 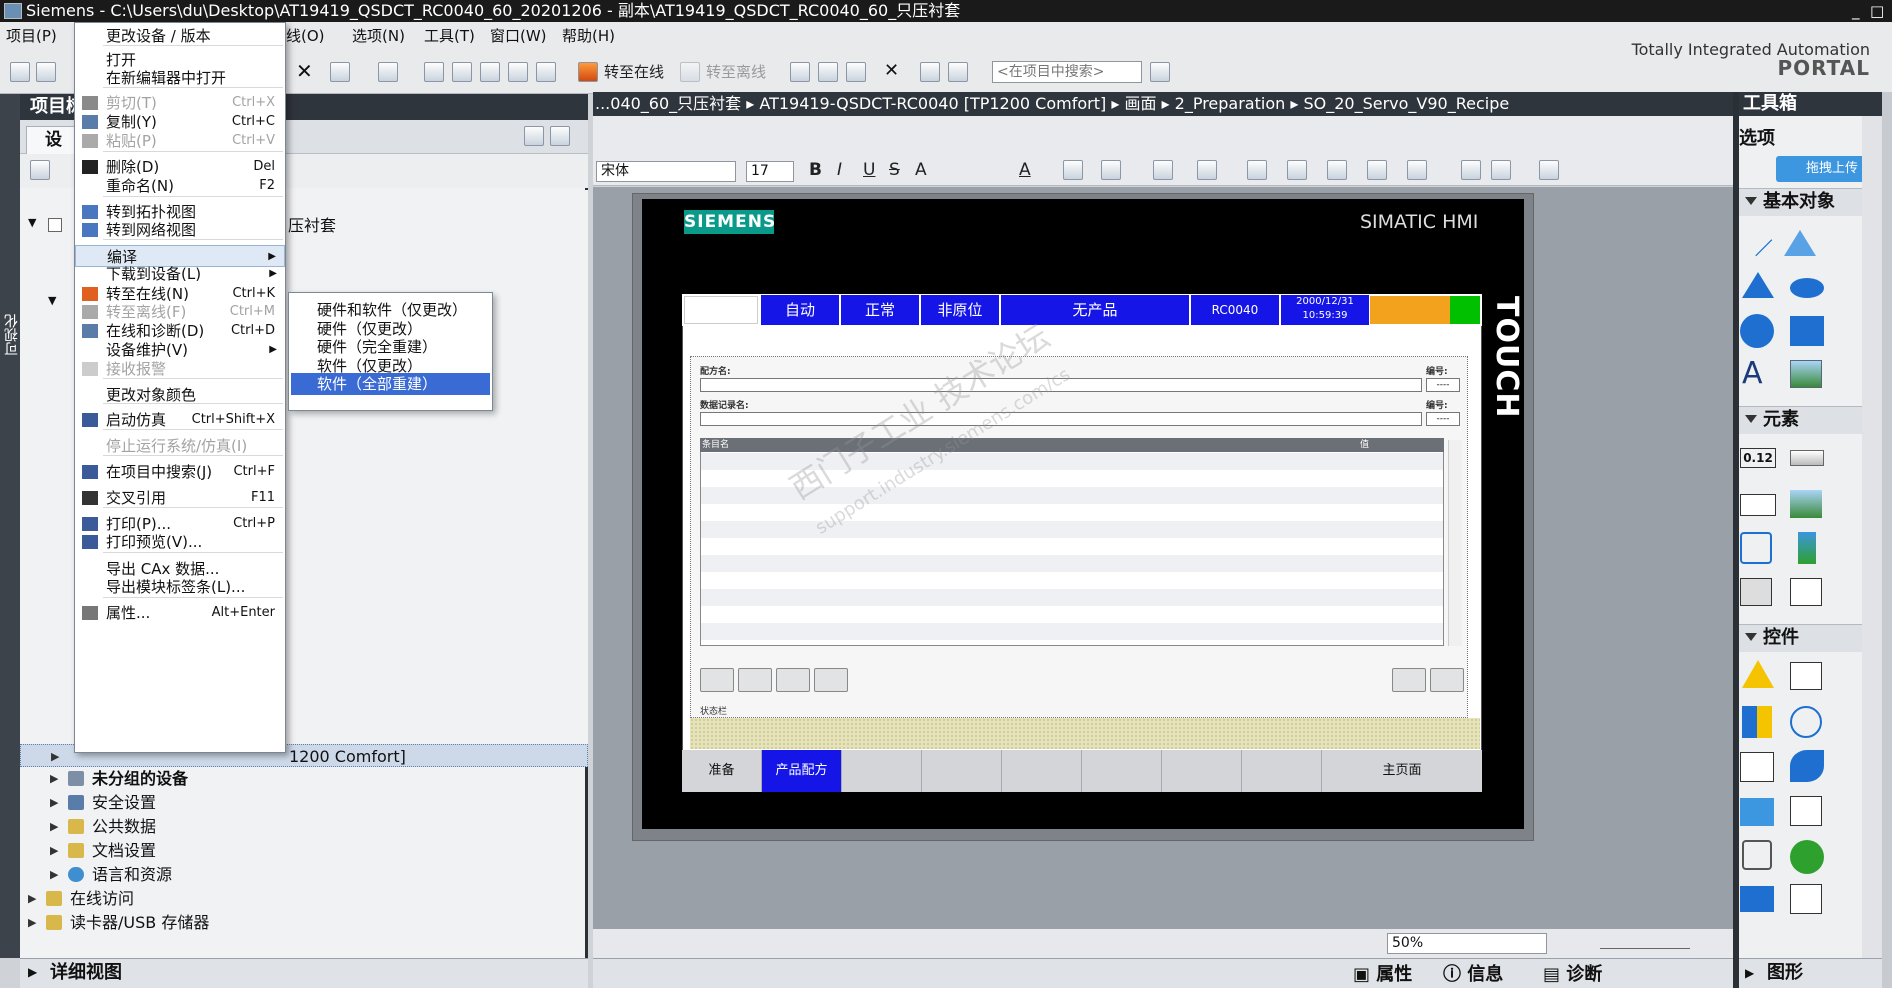 I want to click on nav-home: 主页面, so click(x=1402, y=771).